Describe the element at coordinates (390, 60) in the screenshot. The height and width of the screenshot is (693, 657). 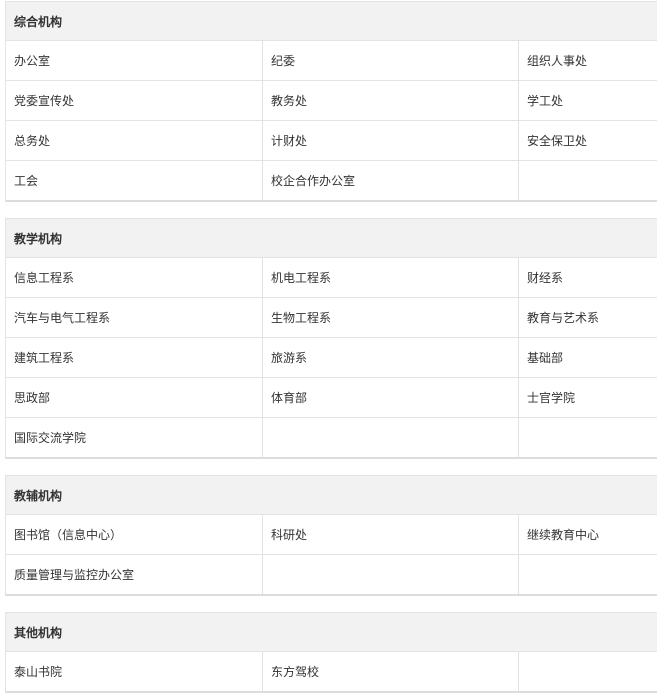
I see `org-link-discipline-committee: 纪委` at that location.